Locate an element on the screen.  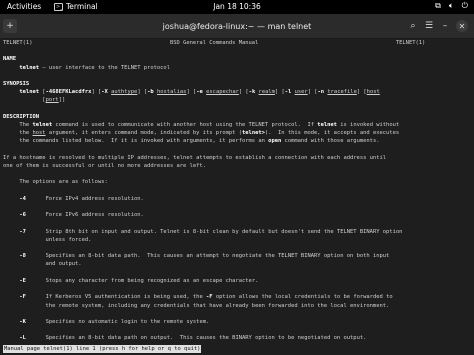
search-icon: ⌕ is located at coordinates (413, 26).